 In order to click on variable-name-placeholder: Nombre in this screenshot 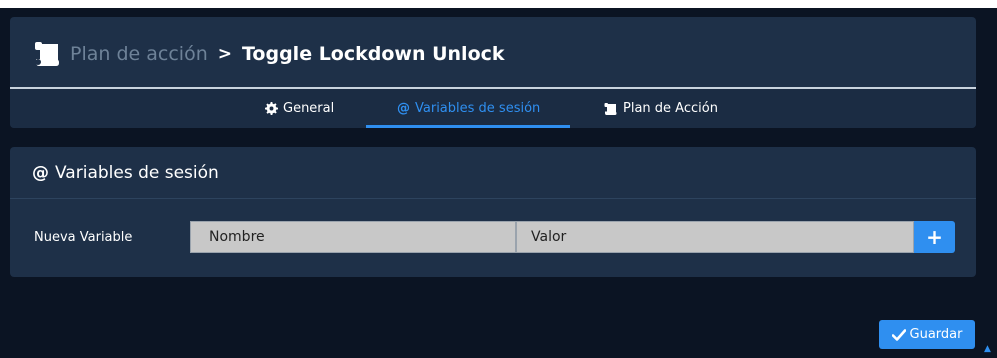, I will do `click(237, 237)`.